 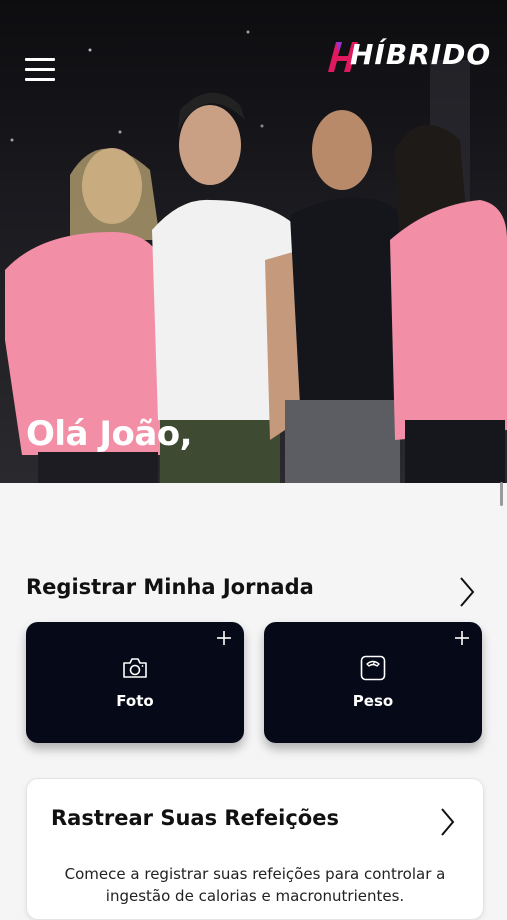 I want to click on logo-text: HÍBRIDO, so click(x=421, y=54).